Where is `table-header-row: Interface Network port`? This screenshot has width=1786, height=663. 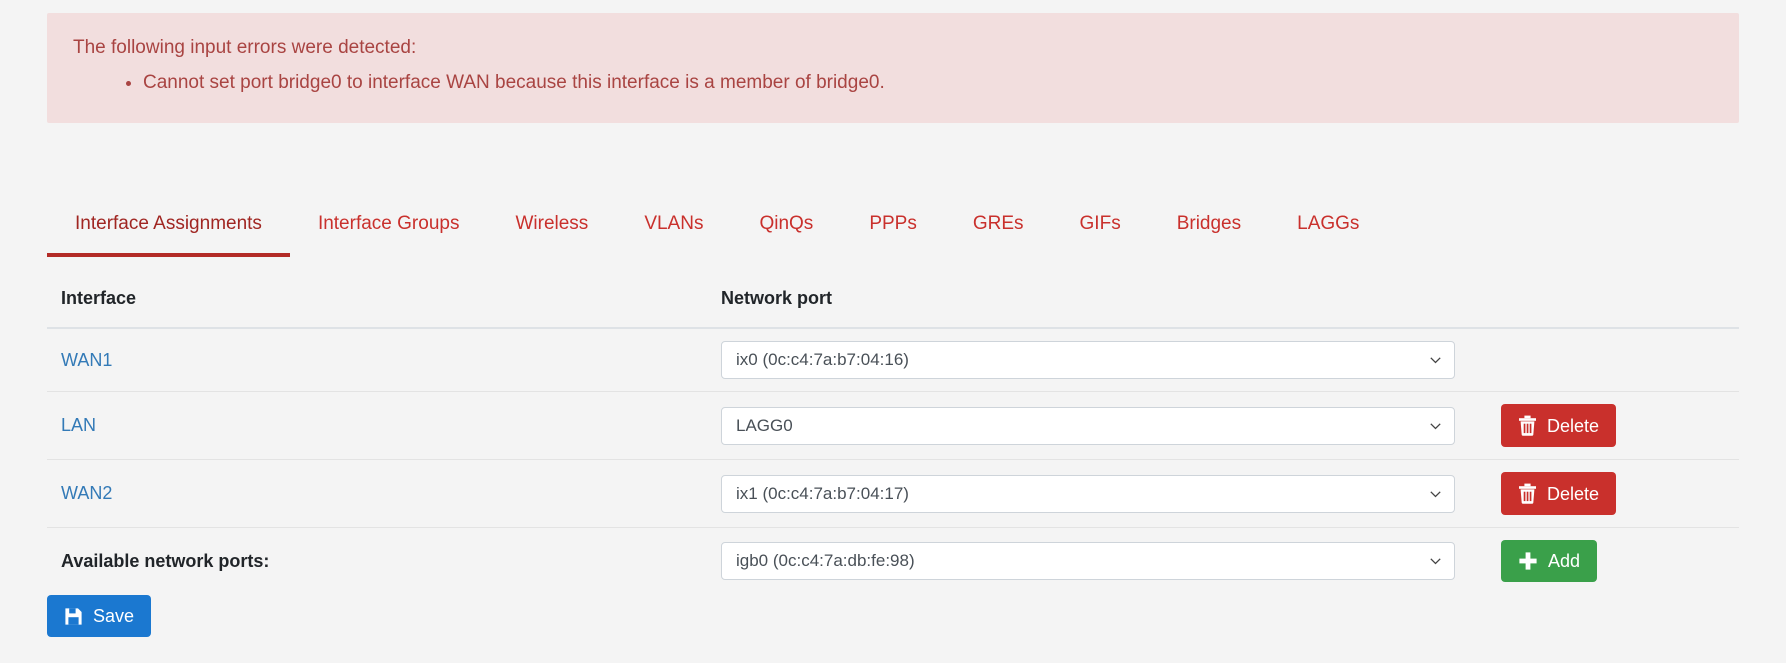
table-header-row: Interface Network port is located at coordinates (893, 308).